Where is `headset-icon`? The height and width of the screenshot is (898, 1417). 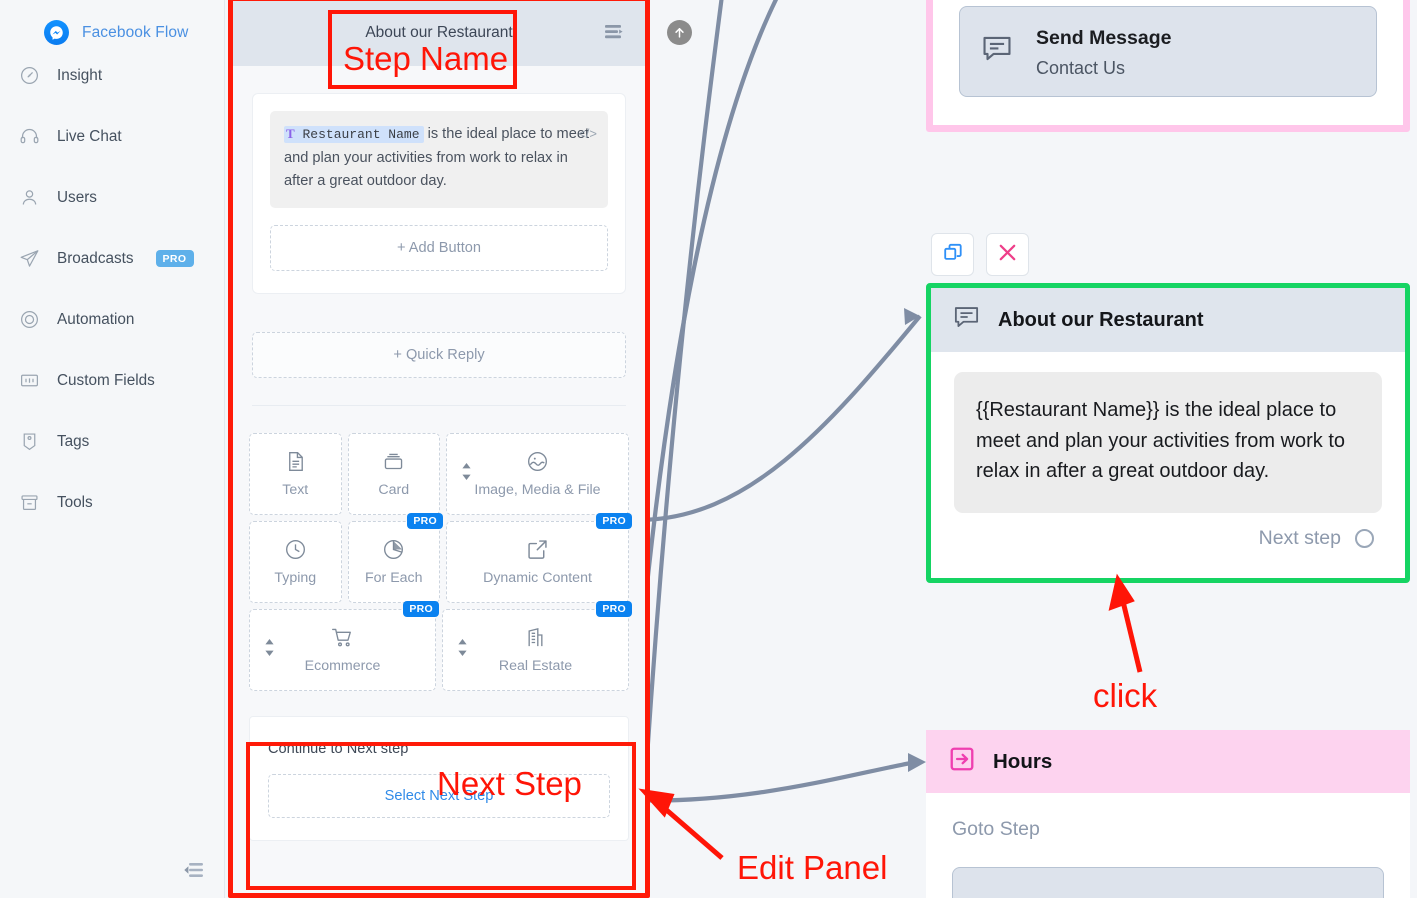 headset-icon is located at coordinates (29, 137).